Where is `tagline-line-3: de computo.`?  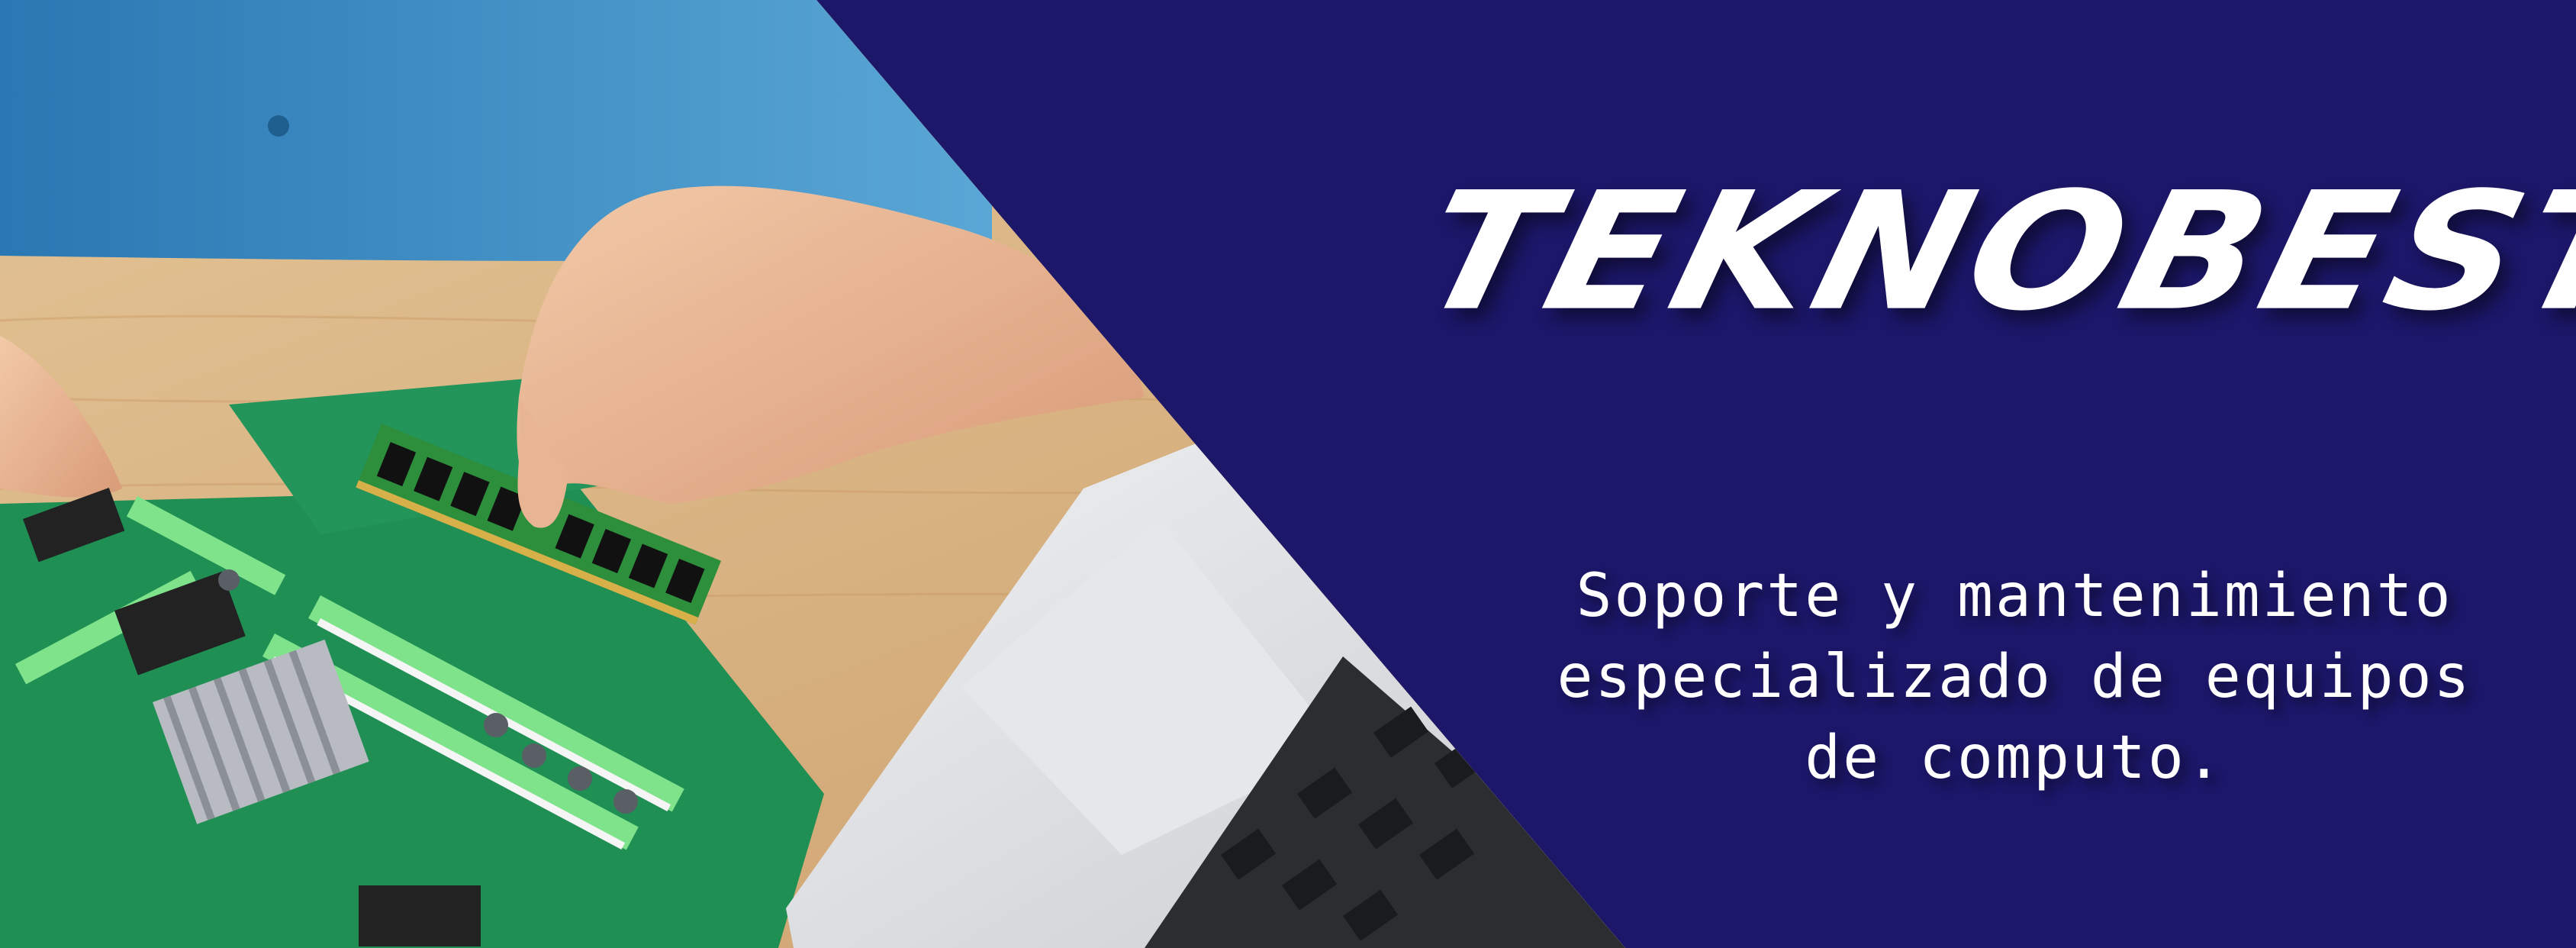 tagline-line-3: de computo. is located at coordinates (2014, 758).